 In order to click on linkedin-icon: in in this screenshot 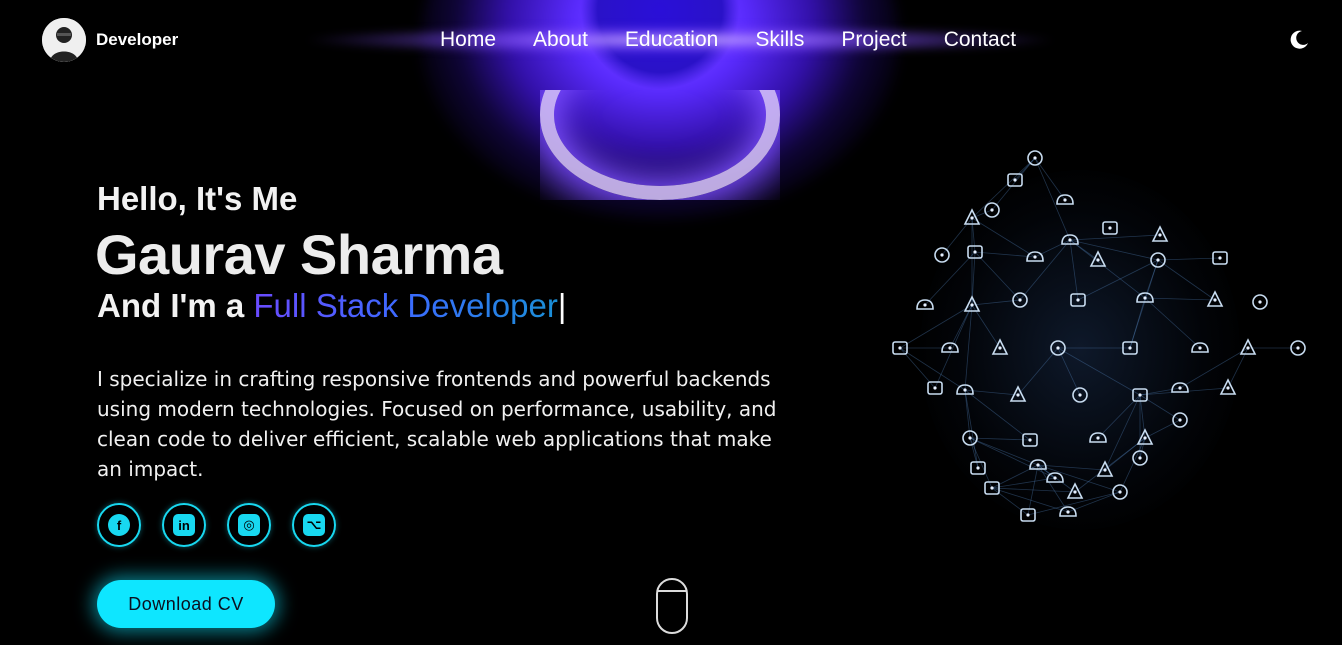, I will do `click(184, 525)`.